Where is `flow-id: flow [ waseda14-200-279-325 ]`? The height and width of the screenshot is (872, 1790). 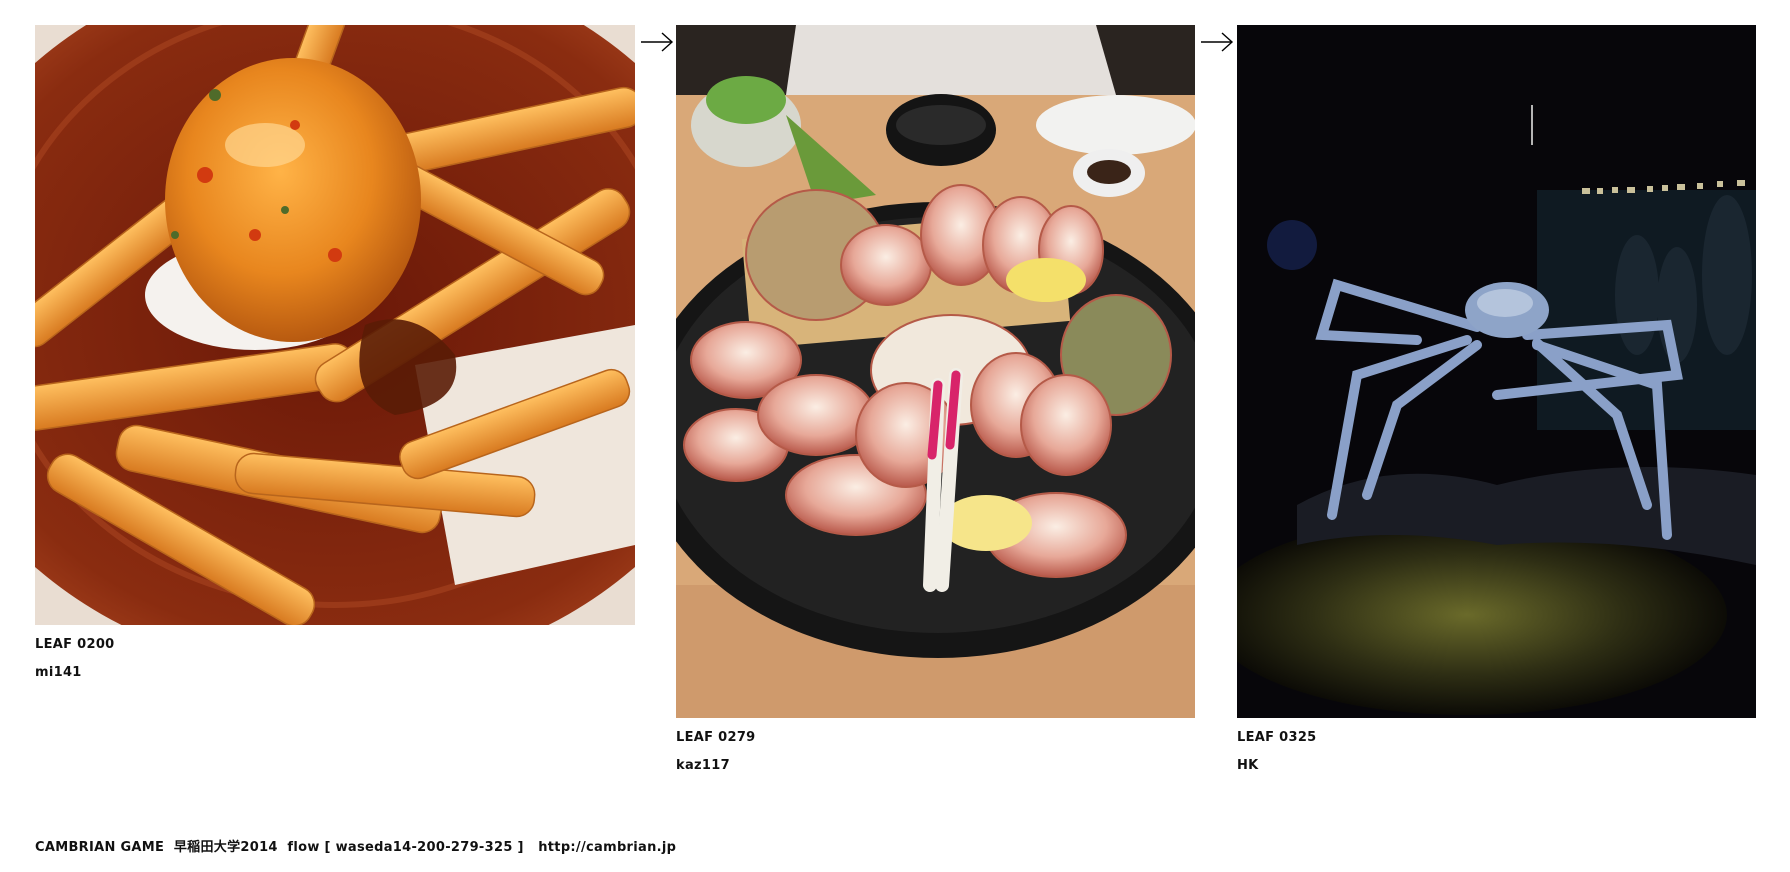
flow-id: flow [ waseda14-200-279-325 ] is located at coordinates (405, 847).